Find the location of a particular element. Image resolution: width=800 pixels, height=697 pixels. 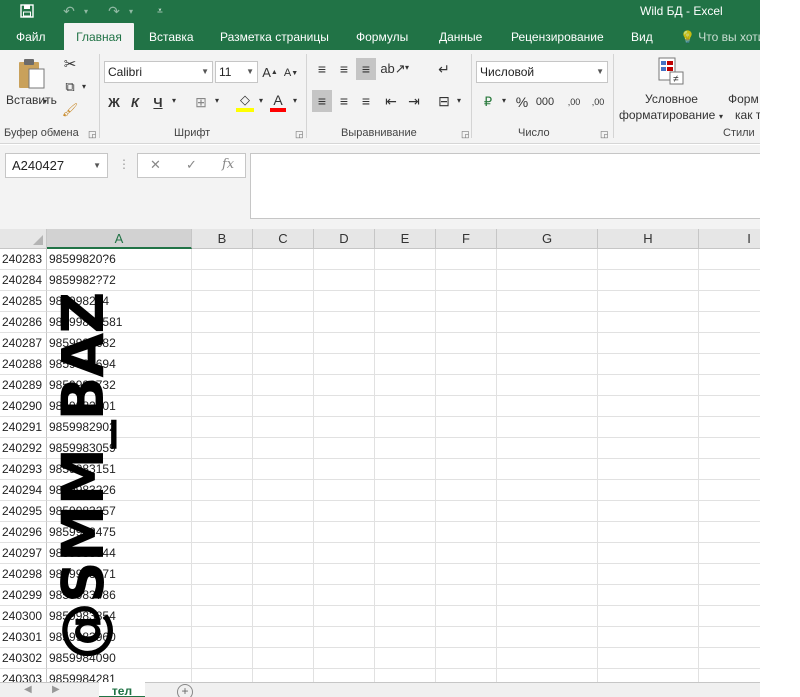

tab-data: Данные is located at coordinates (460, 36).